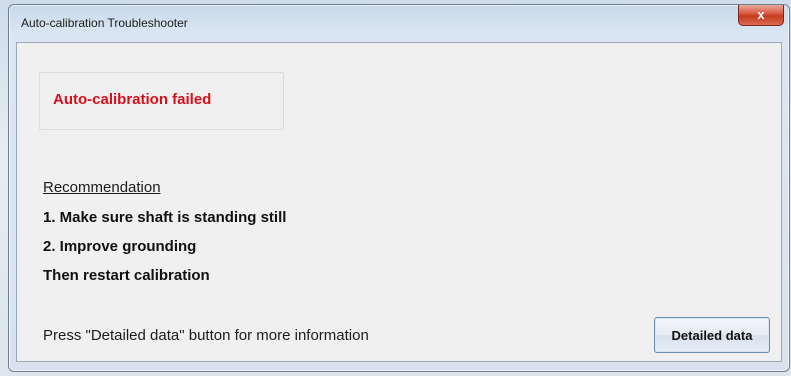 The image size is (791, 376). I want to click on close-button: x, so click(761, 15).